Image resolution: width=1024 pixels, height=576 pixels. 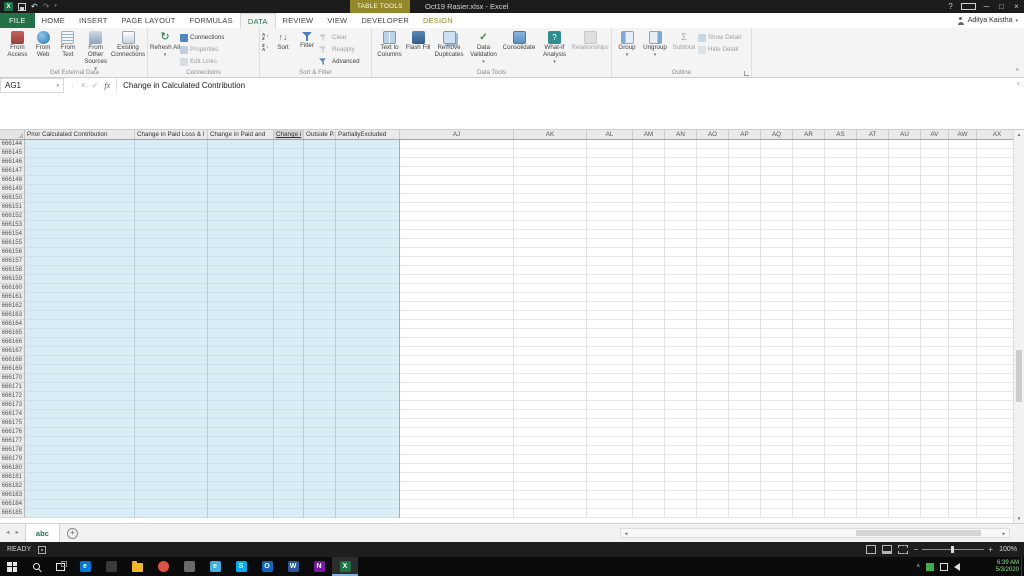 I want to click on close-button: ×, so click(x=1016, y=6).